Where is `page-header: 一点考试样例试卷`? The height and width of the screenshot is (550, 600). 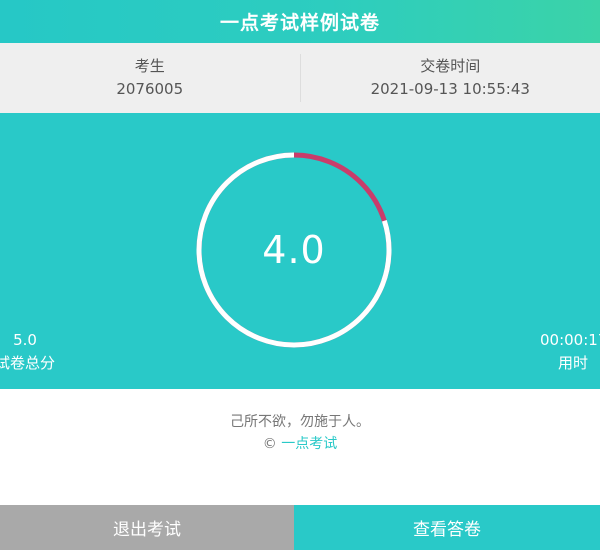 page-header: 一点考试样例试卷 is located at coordinates (300, 21).